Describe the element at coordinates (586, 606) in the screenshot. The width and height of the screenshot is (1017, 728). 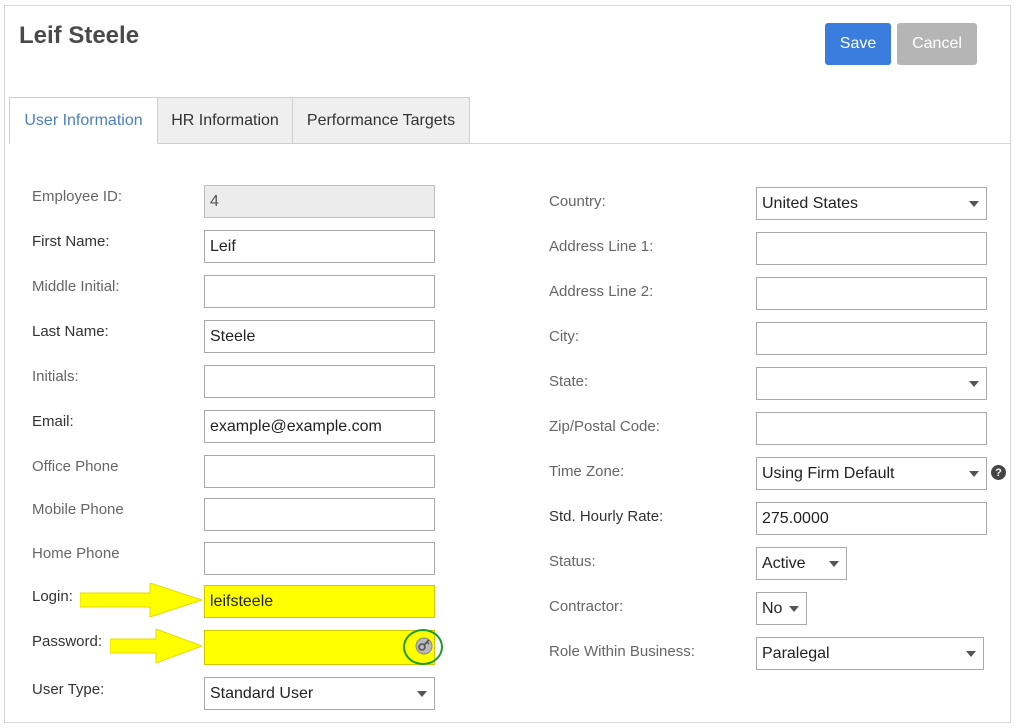
I see `contractor-label: Contractor:` at that location.